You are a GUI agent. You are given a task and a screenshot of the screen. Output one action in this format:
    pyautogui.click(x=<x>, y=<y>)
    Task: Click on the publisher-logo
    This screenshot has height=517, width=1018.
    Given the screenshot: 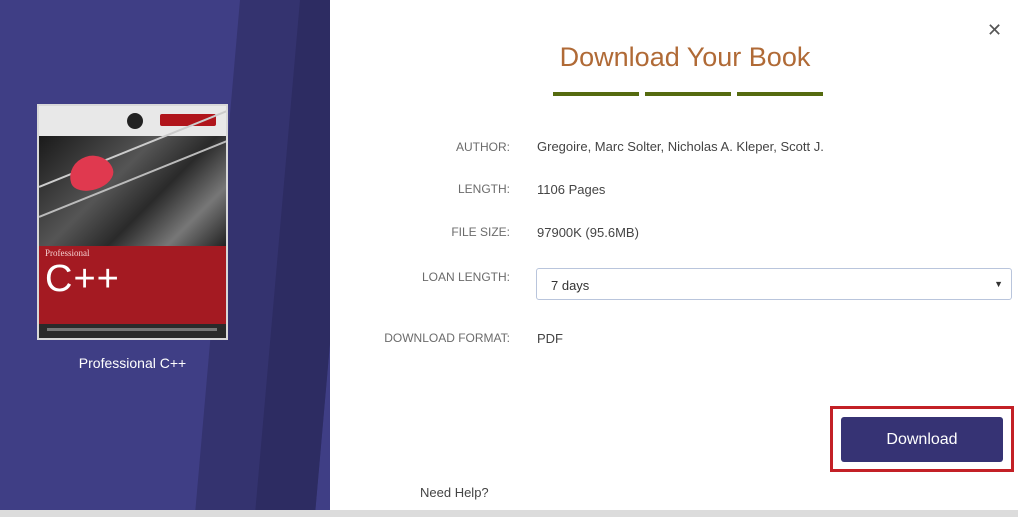 What is the action you would take?
    pyautogui.click(x=135, y=121)
    